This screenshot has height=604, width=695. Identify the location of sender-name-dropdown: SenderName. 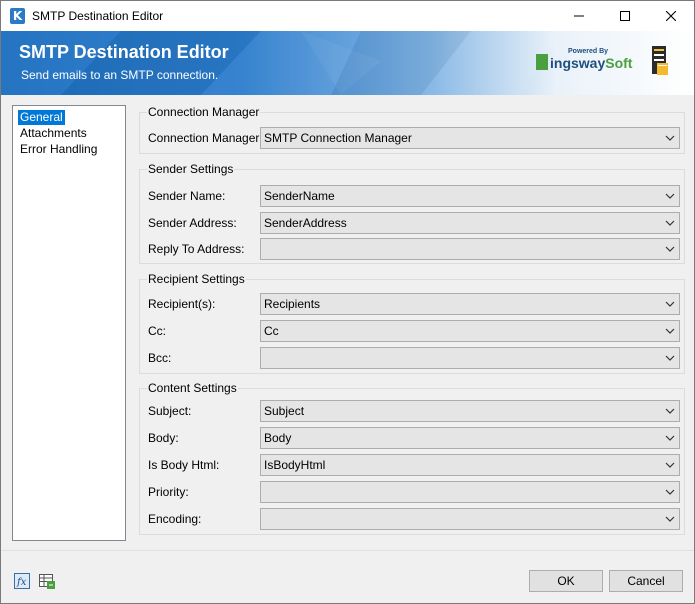
(470, 196).